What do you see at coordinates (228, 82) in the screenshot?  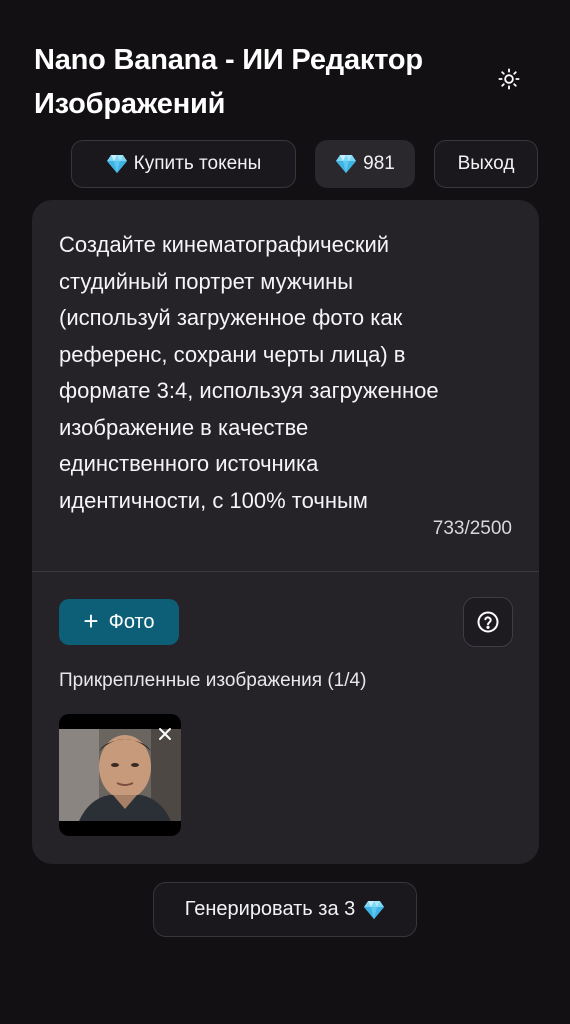 I see `page-title: Nano Banana - ИИ Редактор Изображений` at bounding box center [228, 82].